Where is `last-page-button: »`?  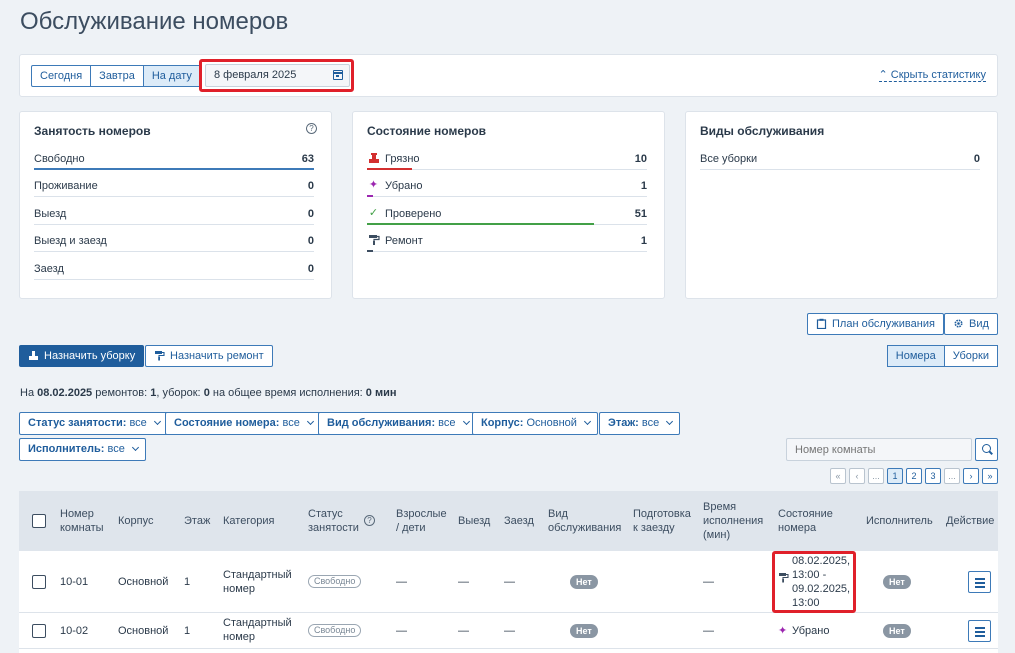
last-page-button: » is located at coordinates (990, 476).